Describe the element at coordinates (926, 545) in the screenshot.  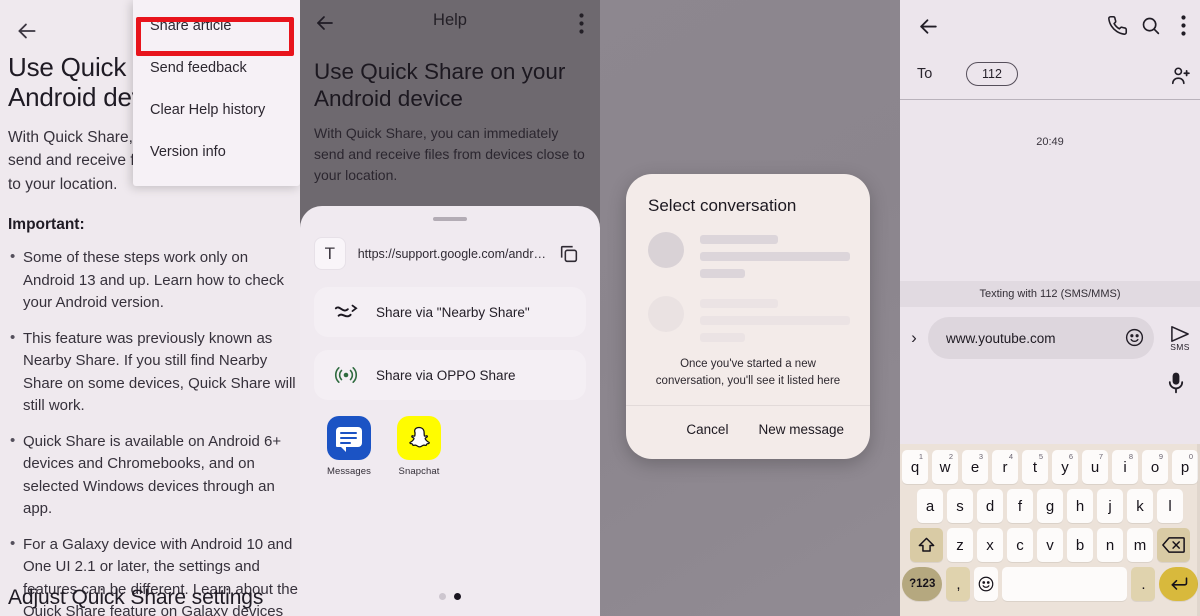
I see `shift-icon` at that location.